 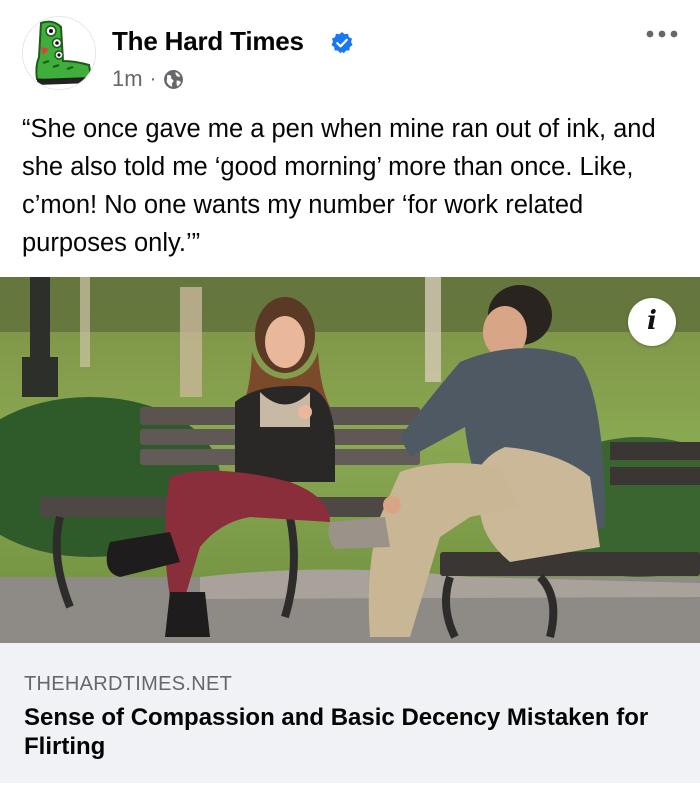 What do you see at coordinates (350, 794) in the screenshot?
I see `post-footer-spacer` at bounding box center [350, 794].